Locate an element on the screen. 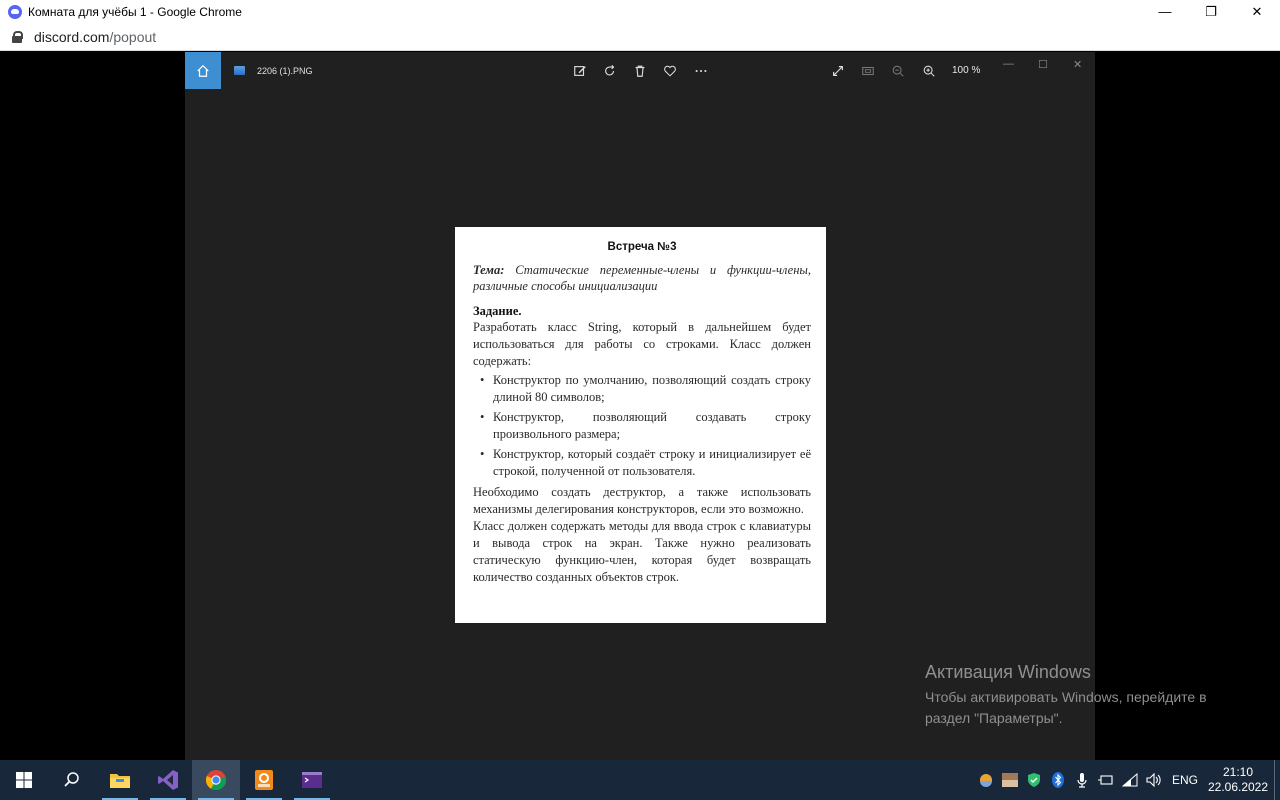  favorite-icon is located at coordinates (670, 71).